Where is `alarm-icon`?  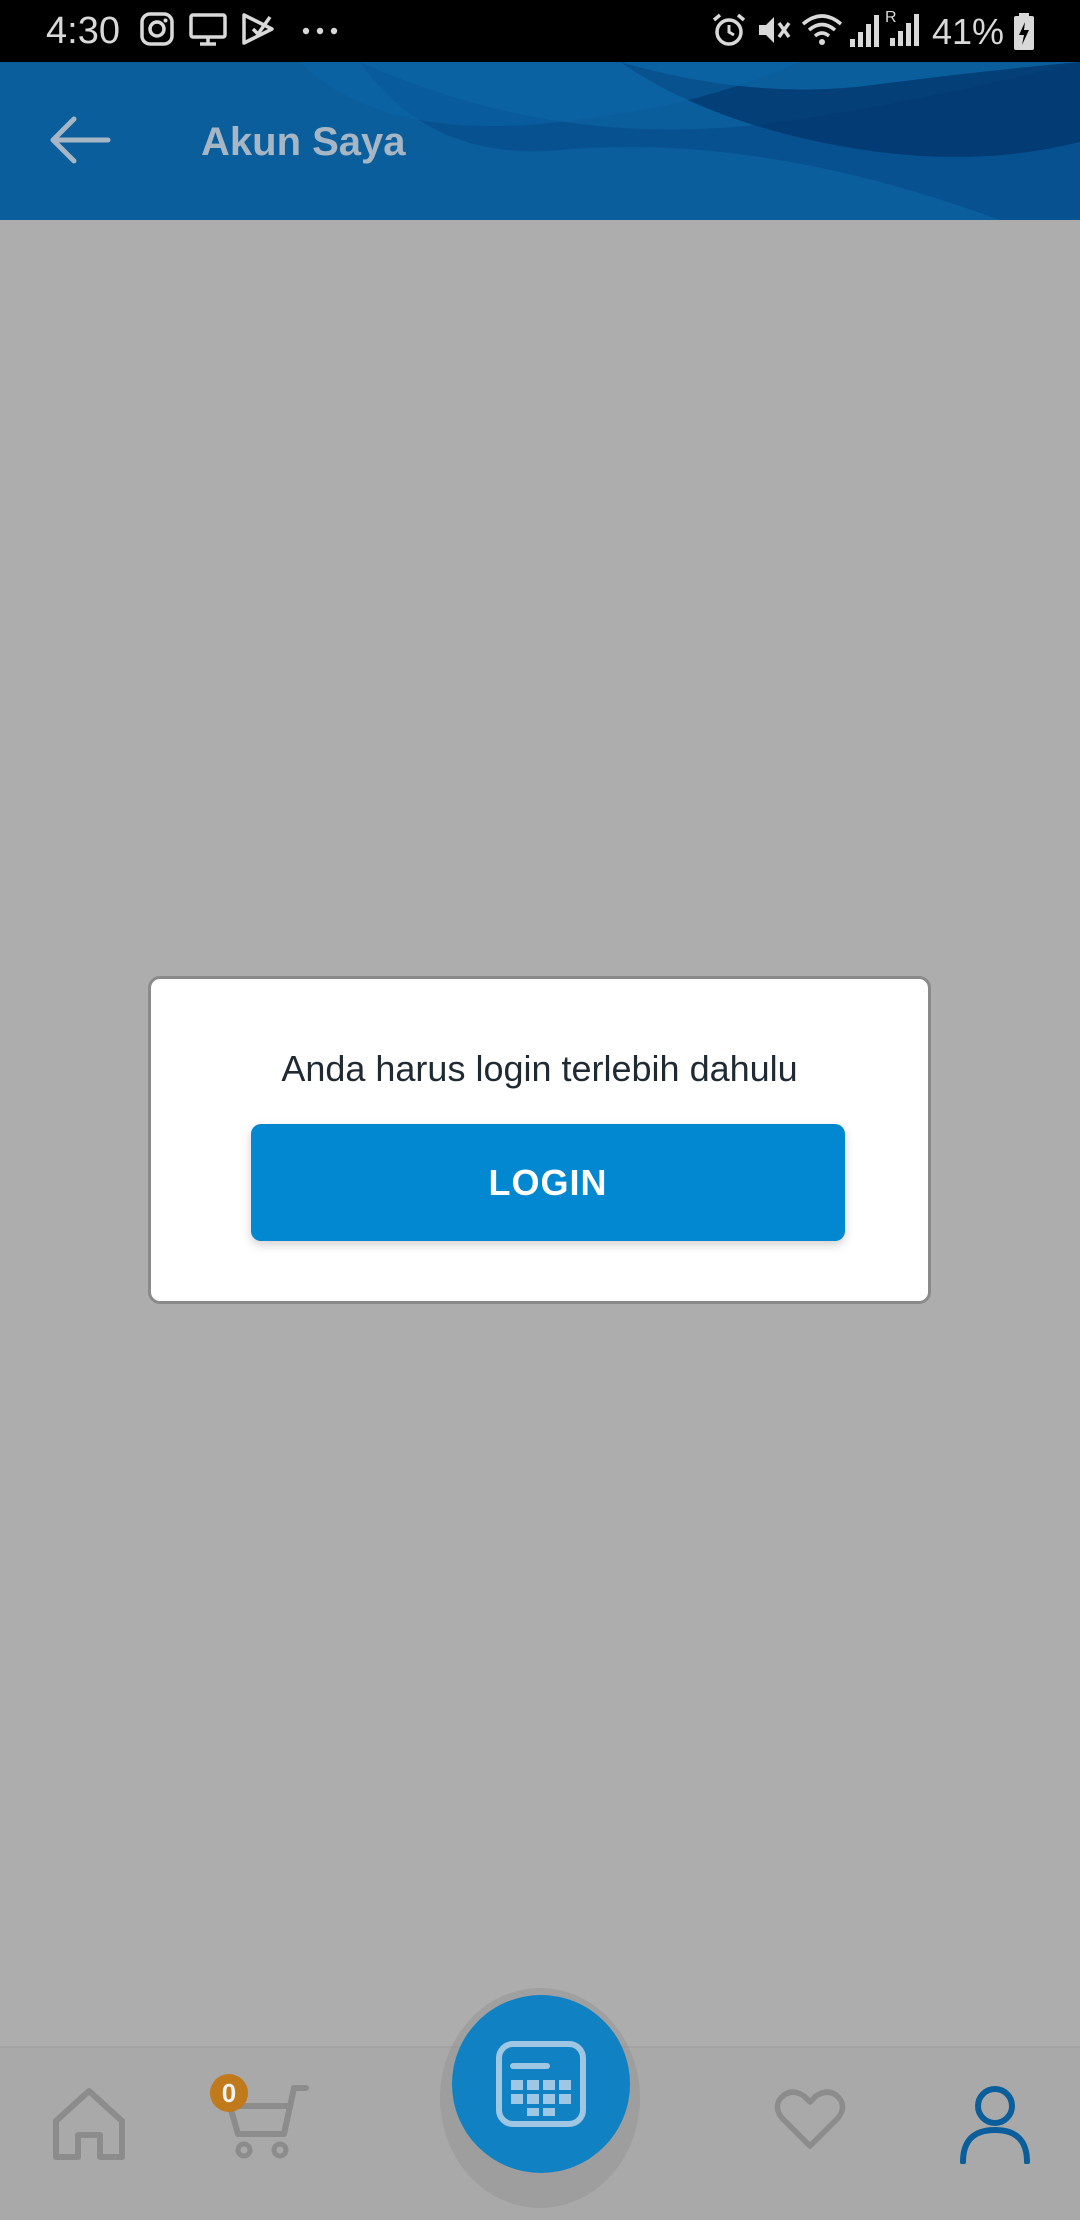 alarm-icon is located at coordinates (729, 29).